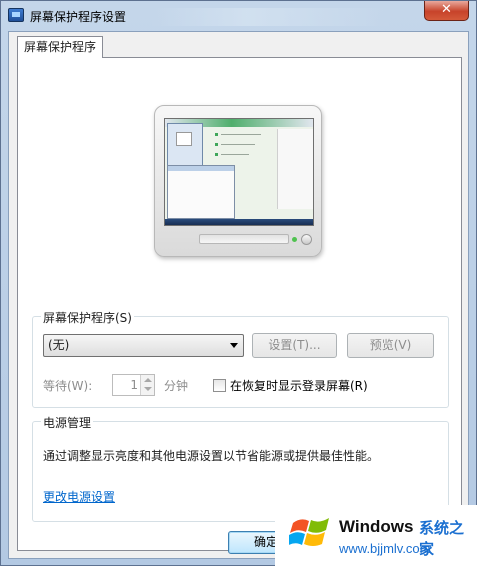 The width and height of the screenshot is (477, 566). Describe the element at coordinates (143, 345) in the screenshot. I see `screensaver-select: (无)` at that location.